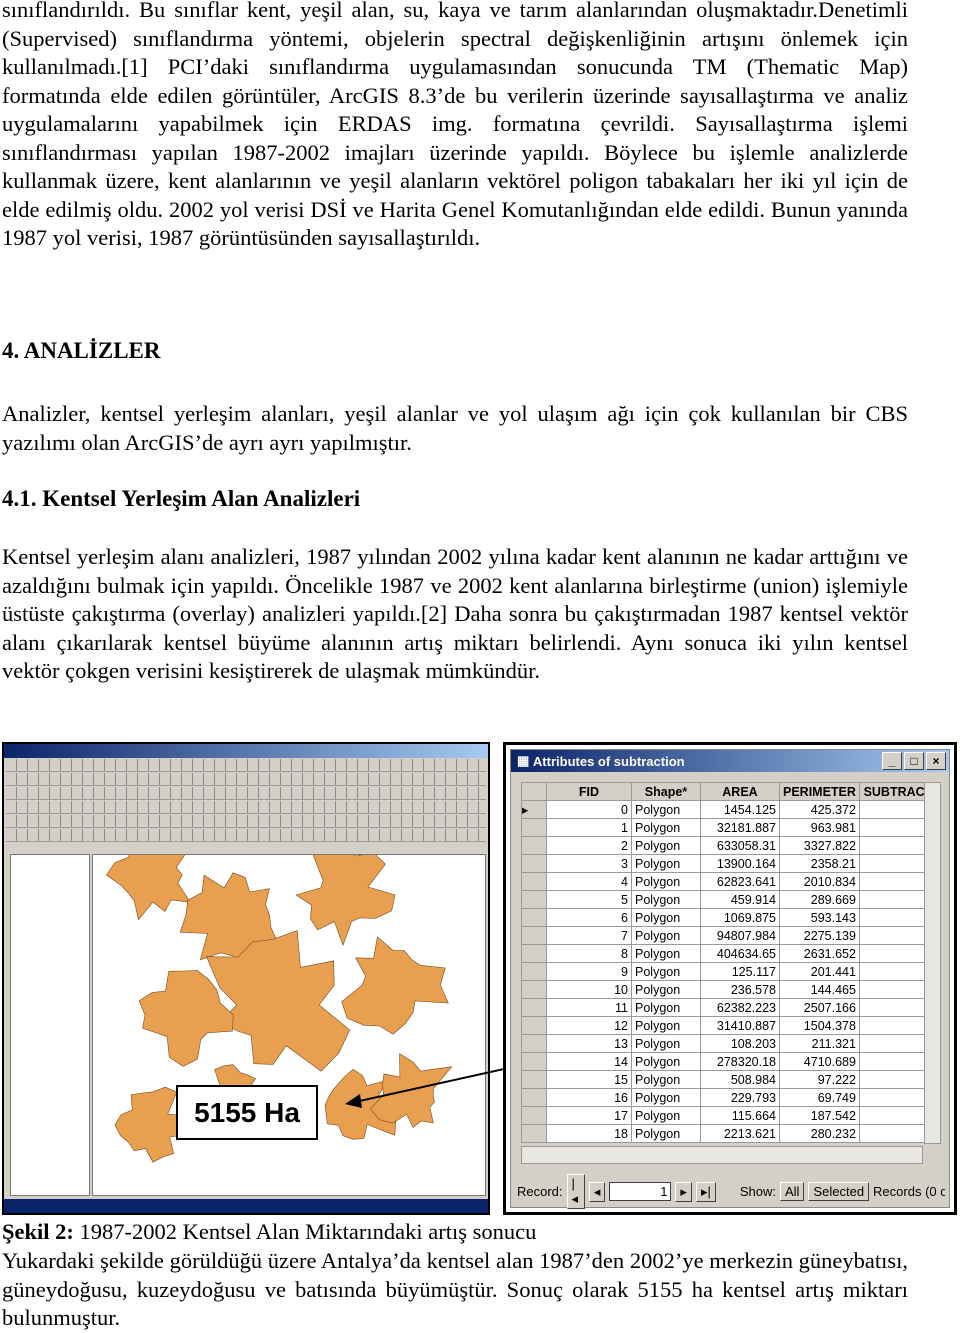  Describe the element at coordinates (909, 1191) in the screenshot. I see `records-count: Records (0 out` at that location.